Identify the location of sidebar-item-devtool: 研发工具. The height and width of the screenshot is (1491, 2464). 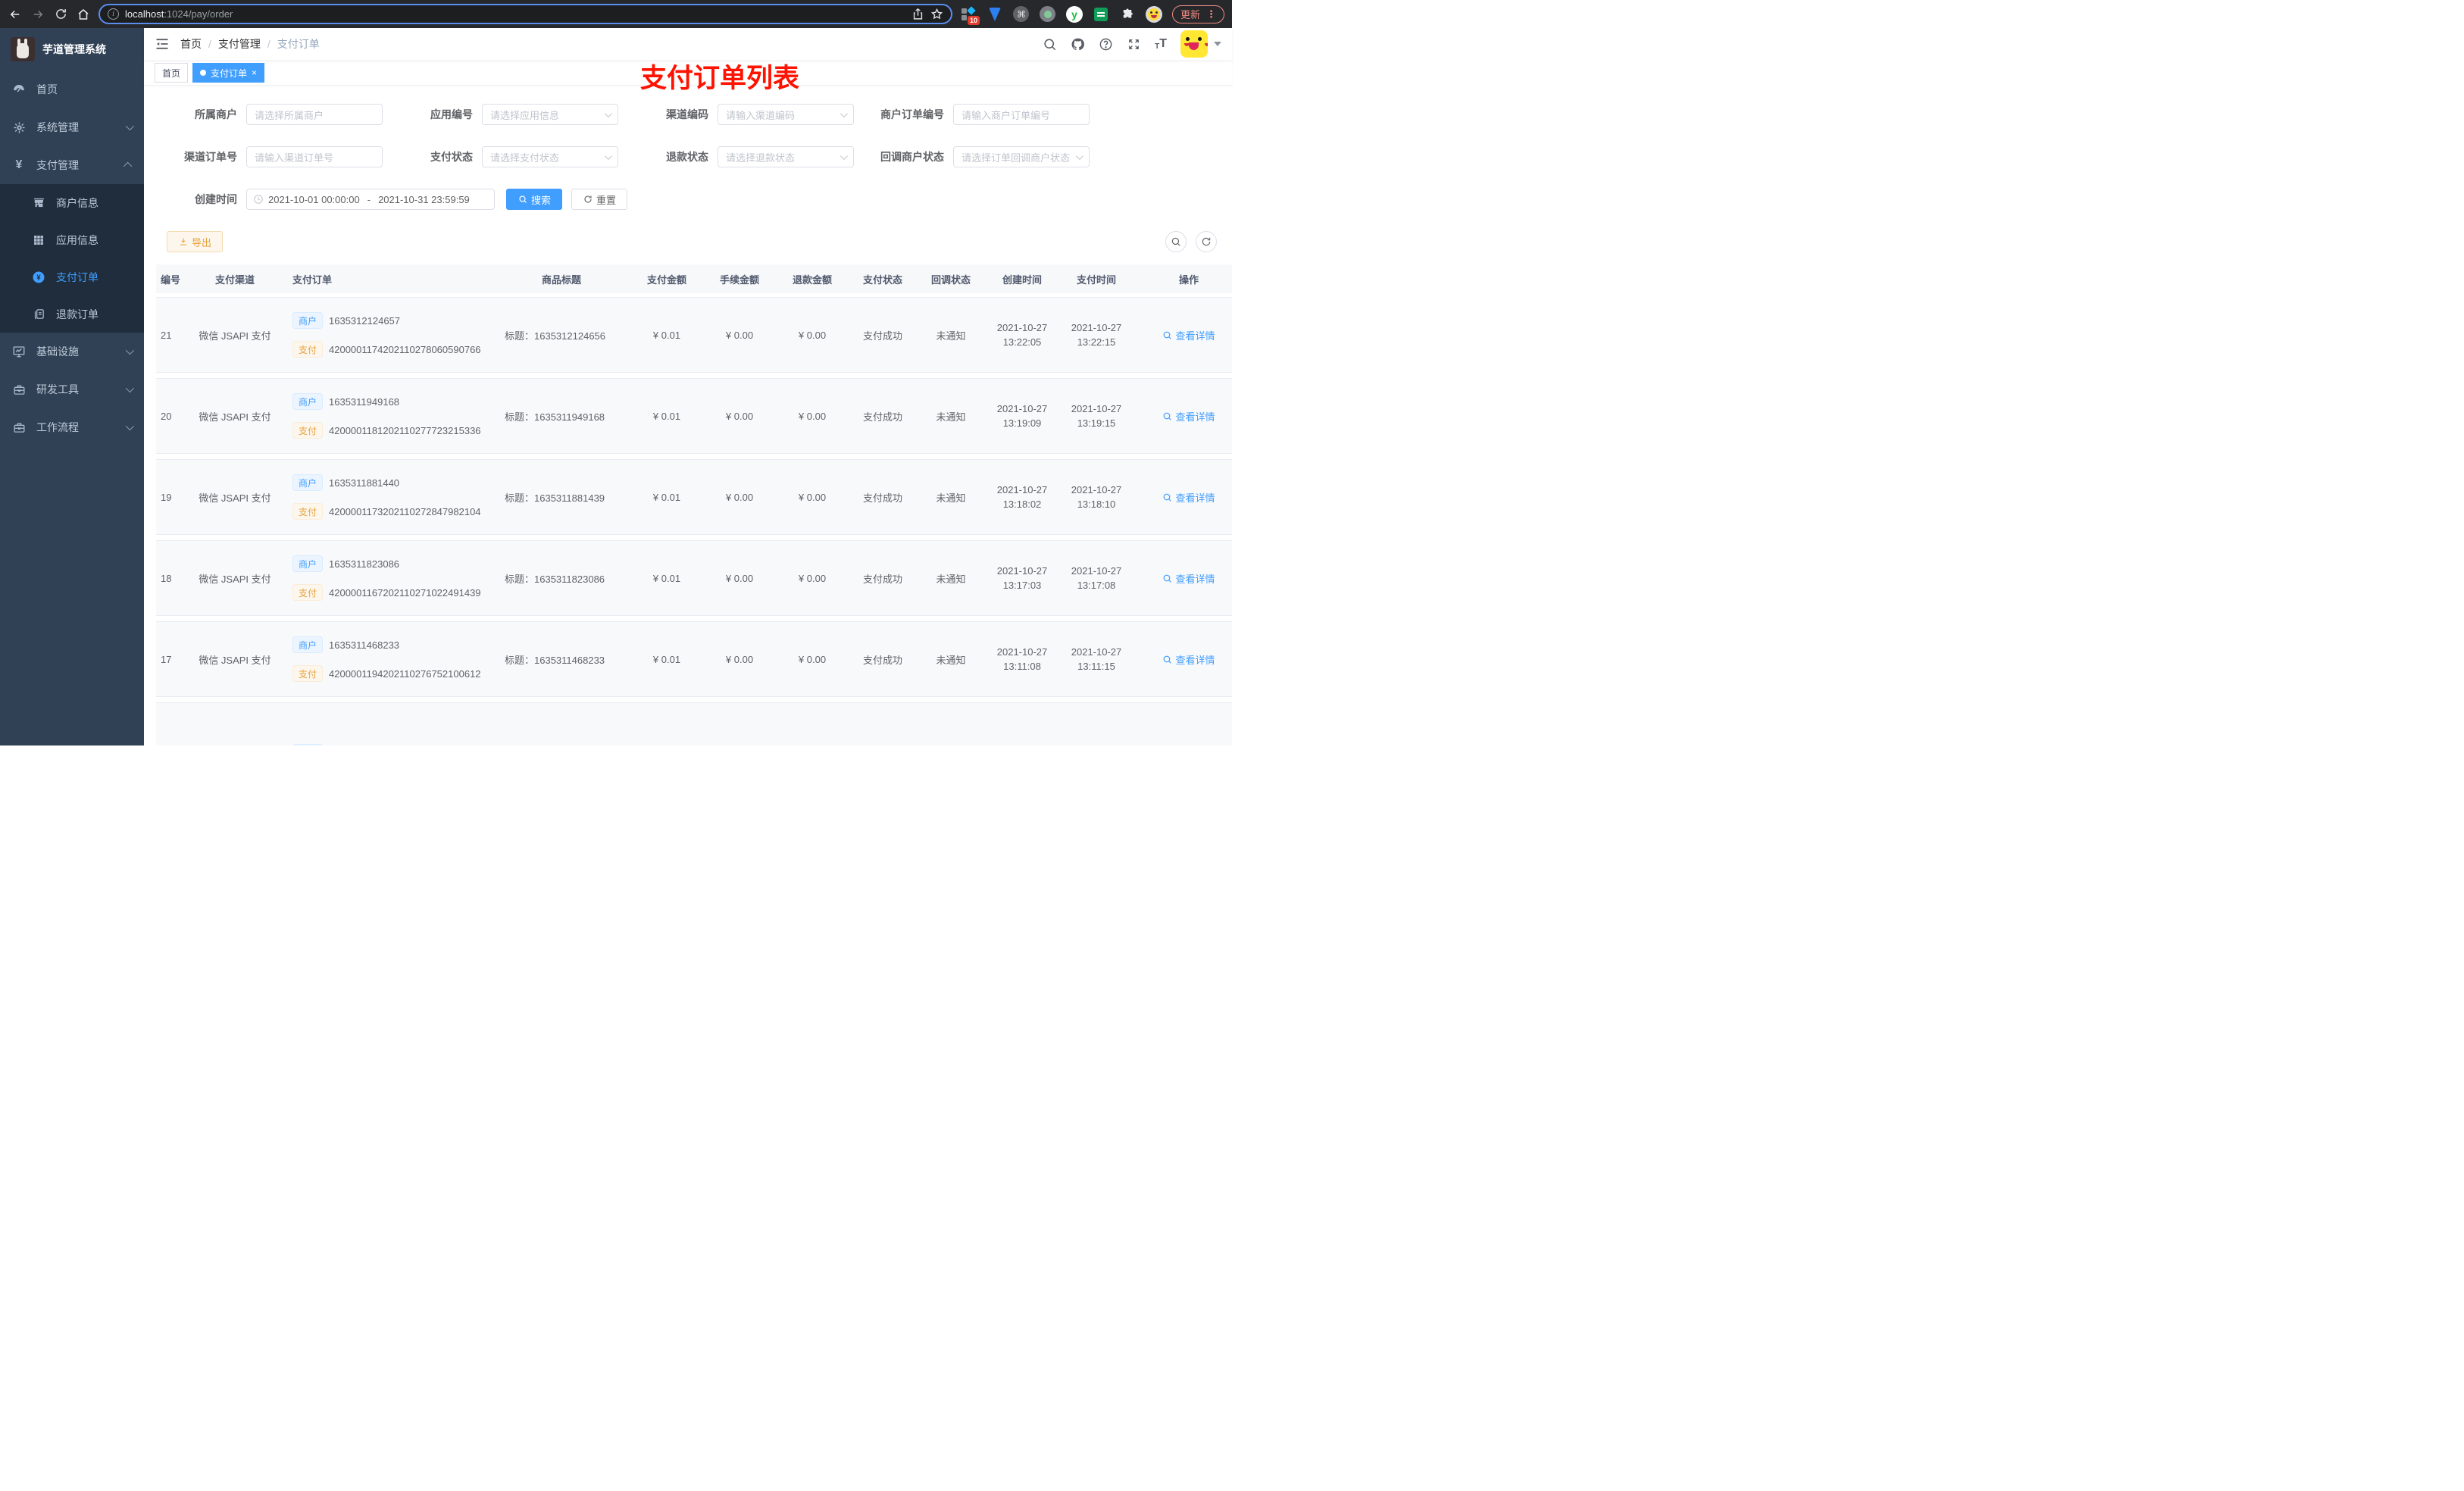
(72, 389).